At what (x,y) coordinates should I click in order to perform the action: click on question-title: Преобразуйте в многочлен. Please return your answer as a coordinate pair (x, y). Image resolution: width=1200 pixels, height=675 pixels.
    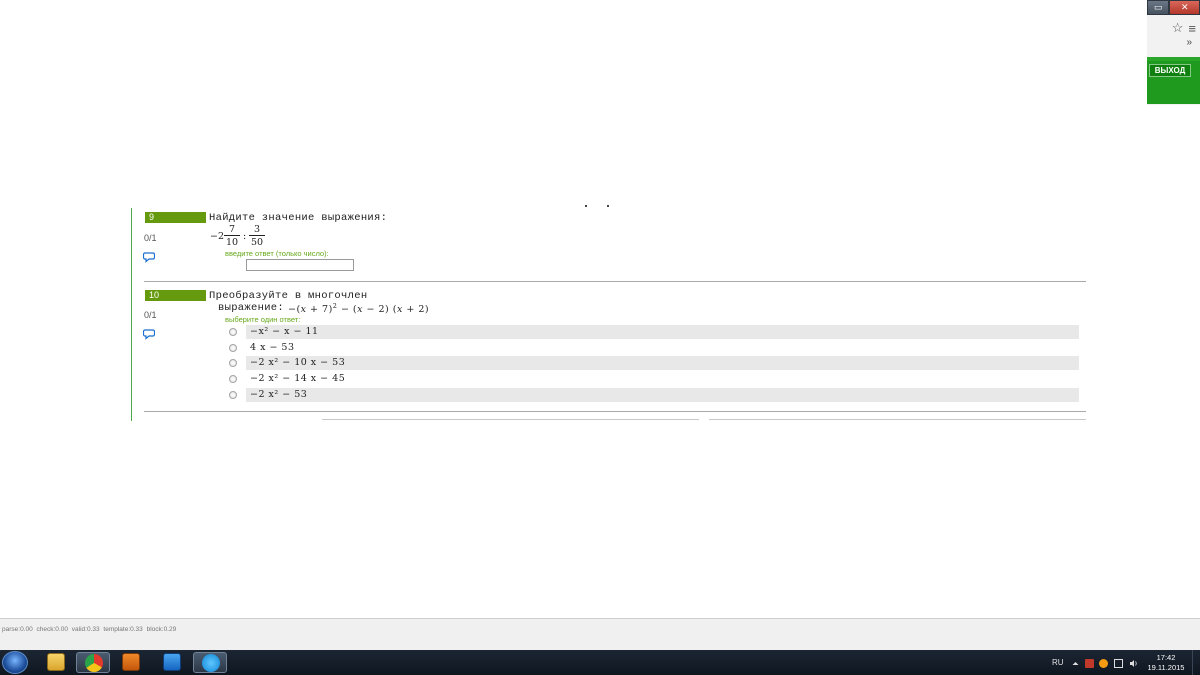
    Looking at the image, I should click on (288, 296).